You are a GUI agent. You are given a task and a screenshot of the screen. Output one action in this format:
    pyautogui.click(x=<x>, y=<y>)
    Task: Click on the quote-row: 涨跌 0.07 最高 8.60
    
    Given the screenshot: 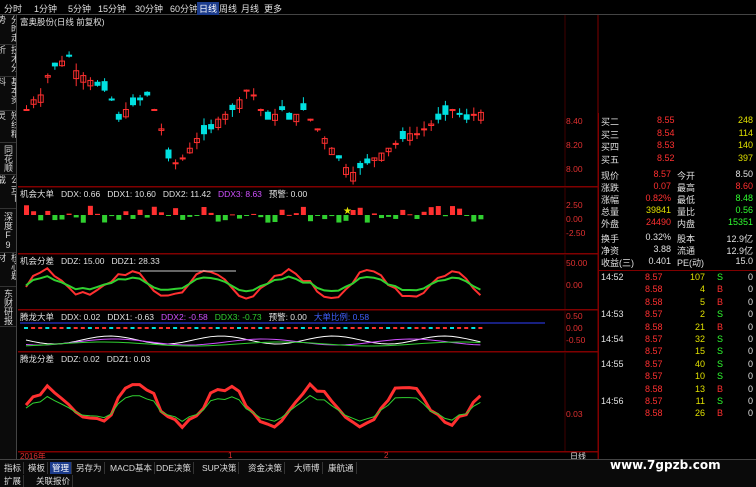 What is the action you would take?
    pyautogui.click(x=677, y=187)
    